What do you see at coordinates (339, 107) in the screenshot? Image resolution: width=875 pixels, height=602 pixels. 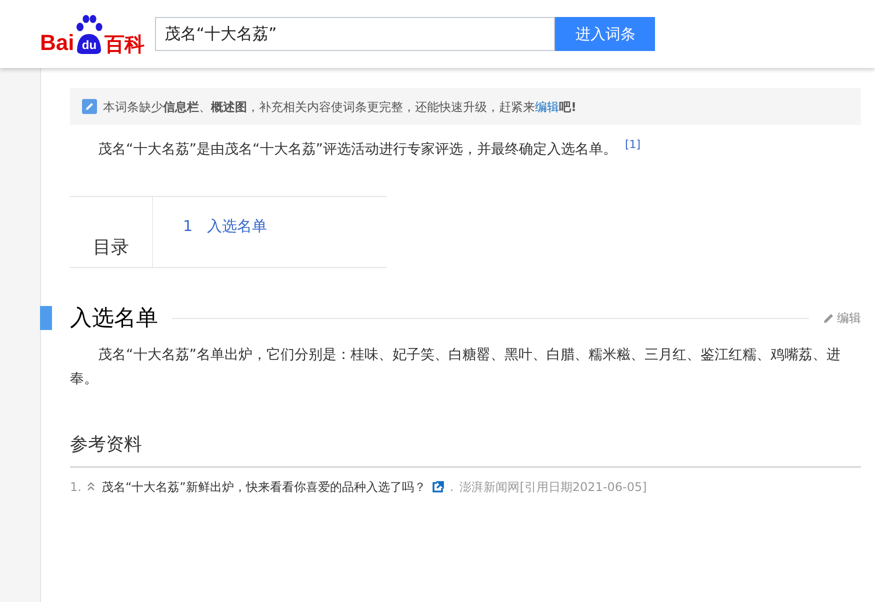 I see `notice-text: 本词条缺少信息栏、概述图，补充相关内容使词条更完整，还能快速升级，赶紧来编辑吧!` at bounding box center [339, 107].